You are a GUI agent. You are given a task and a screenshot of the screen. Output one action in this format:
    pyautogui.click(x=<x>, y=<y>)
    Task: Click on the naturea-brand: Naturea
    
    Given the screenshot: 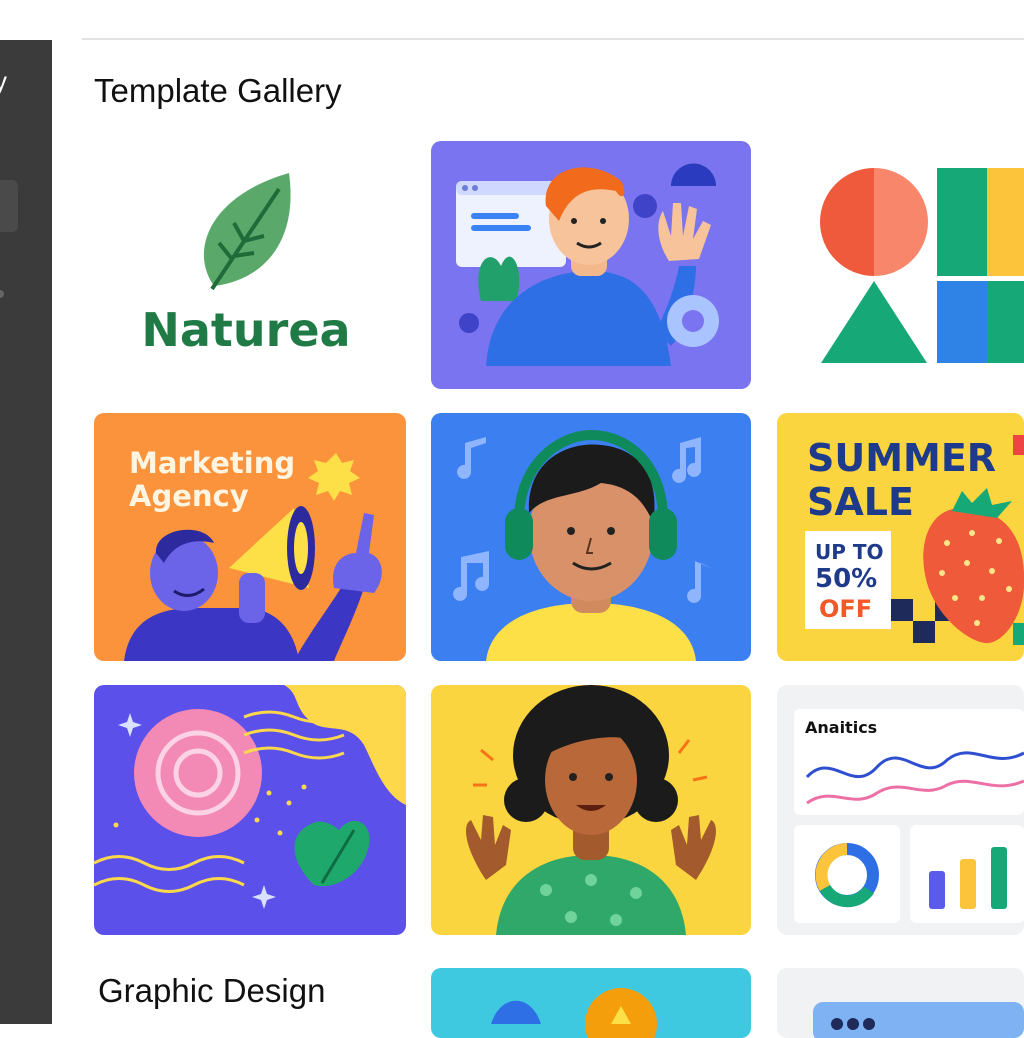 What is the action you would take?
    pyautogui.click(x=245, y=330)
    